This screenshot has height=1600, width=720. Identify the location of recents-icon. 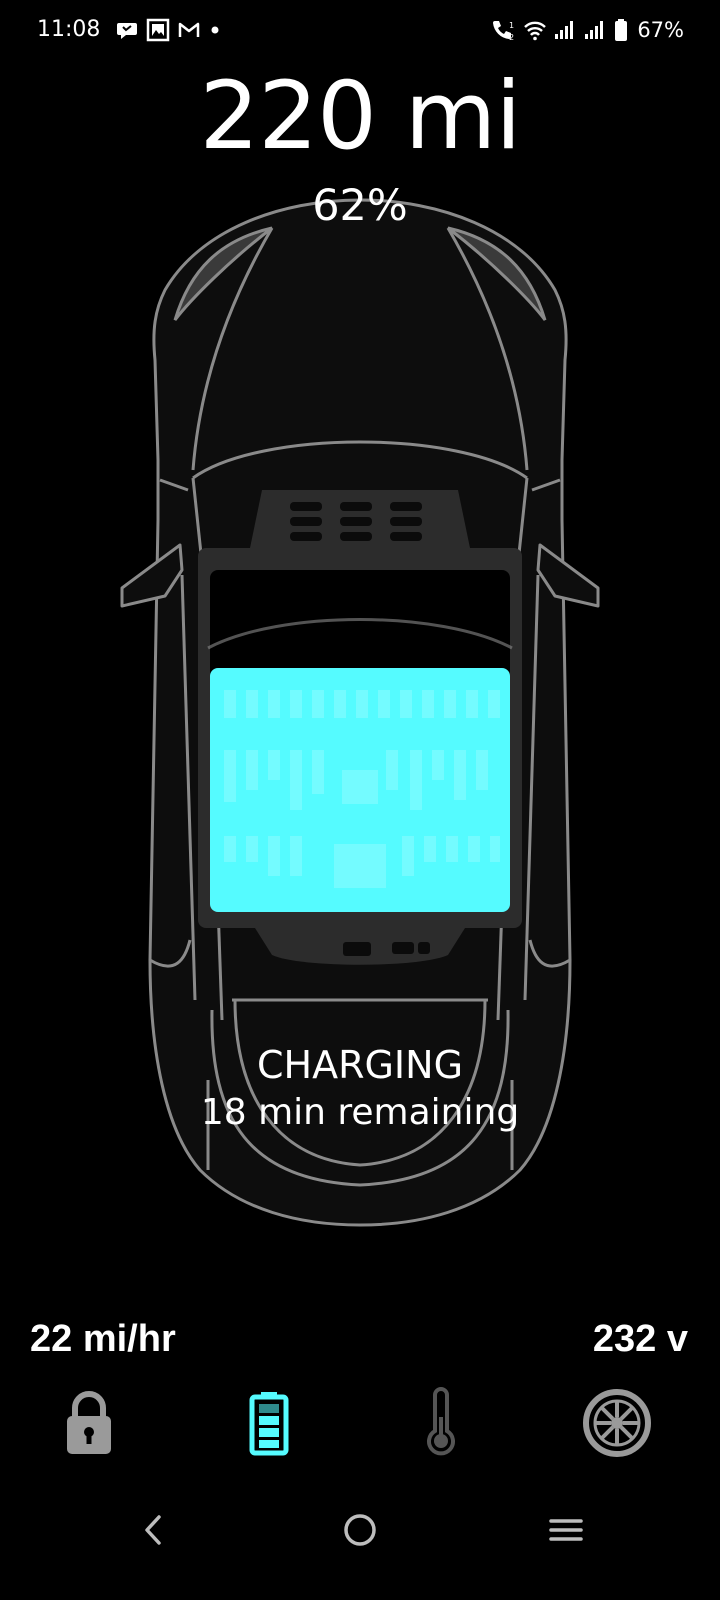
(566, 1530).